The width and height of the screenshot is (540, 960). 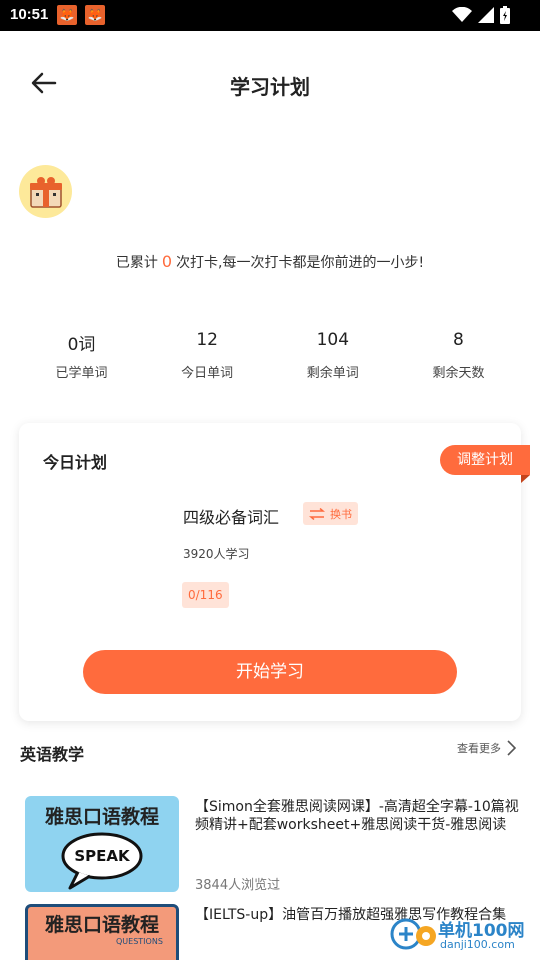 What do you see at coordinates (333, 340) in the screenshot?
I see `stat-value: 104` at bounding box center [333, 340].